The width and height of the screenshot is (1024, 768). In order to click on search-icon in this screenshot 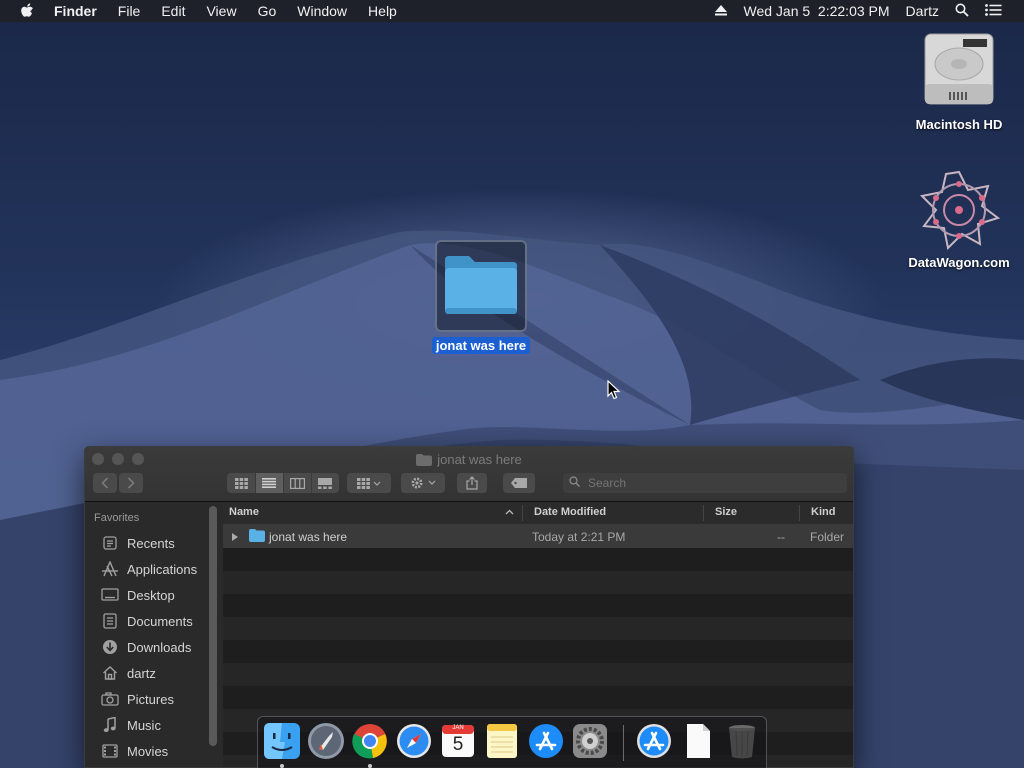, I will do `click(574, 483)`.